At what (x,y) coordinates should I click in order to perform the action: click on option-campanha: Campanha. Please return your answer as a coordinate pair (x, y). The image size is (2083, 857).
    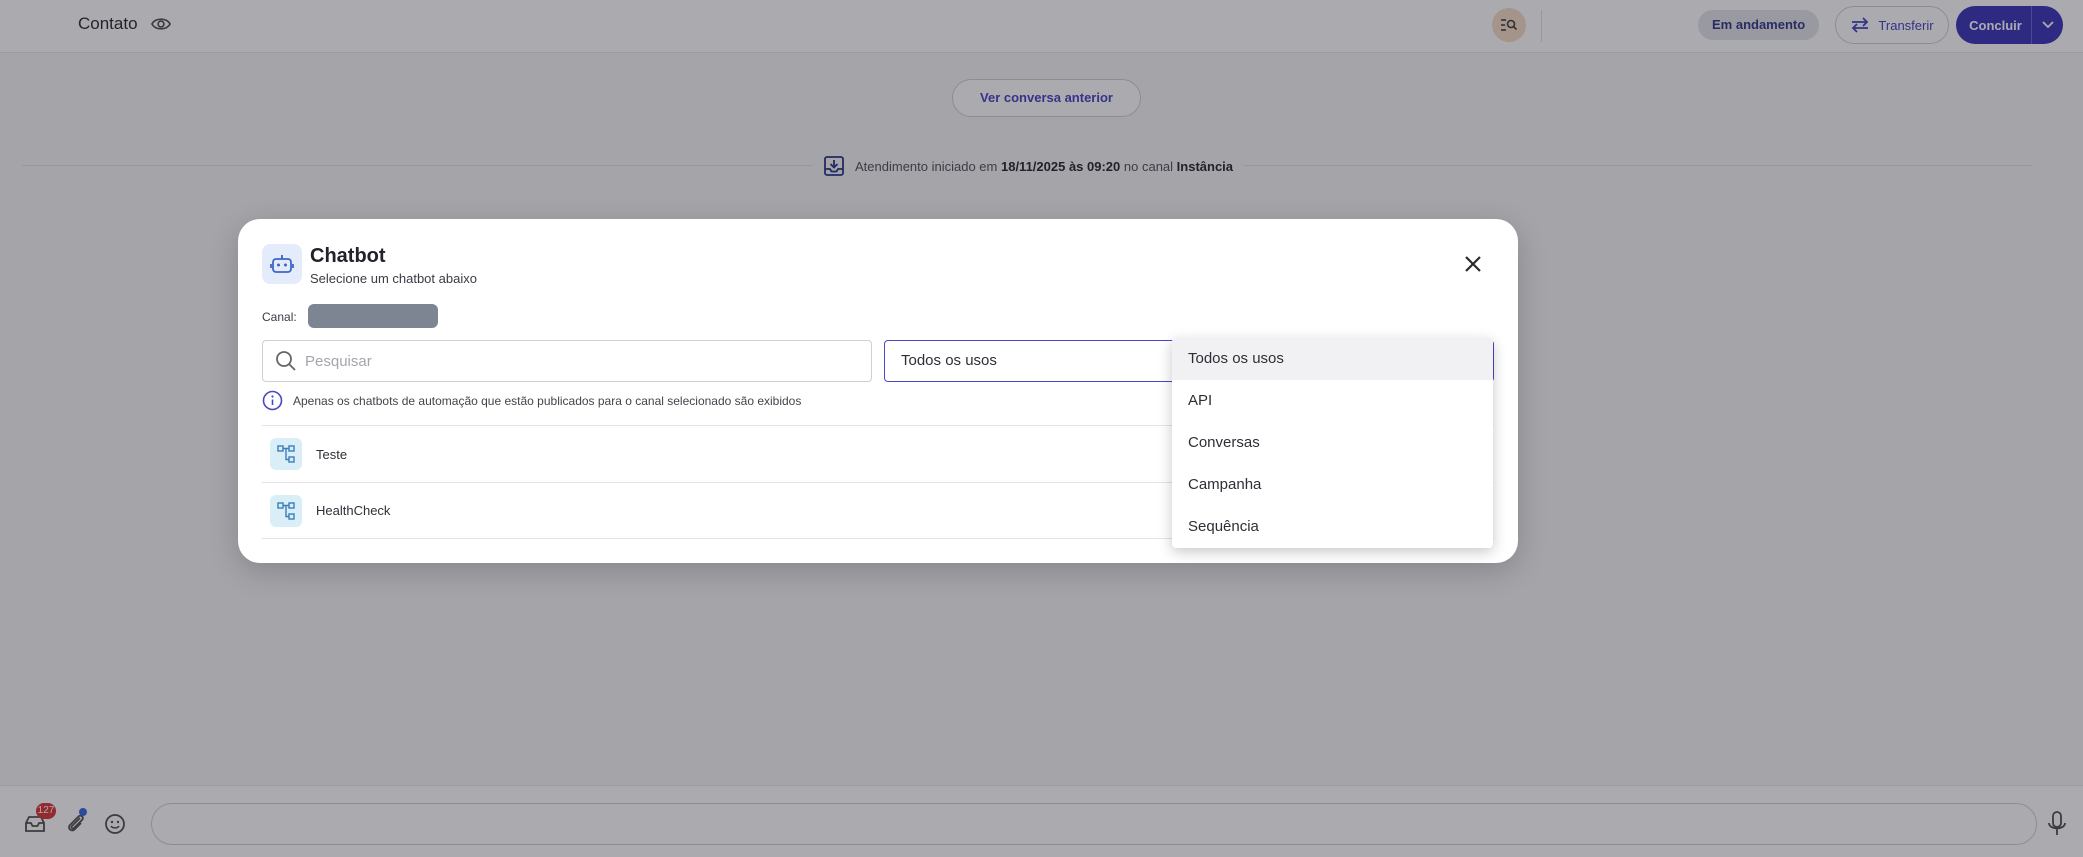
    Looking at the image, I should click on (1332, 485).